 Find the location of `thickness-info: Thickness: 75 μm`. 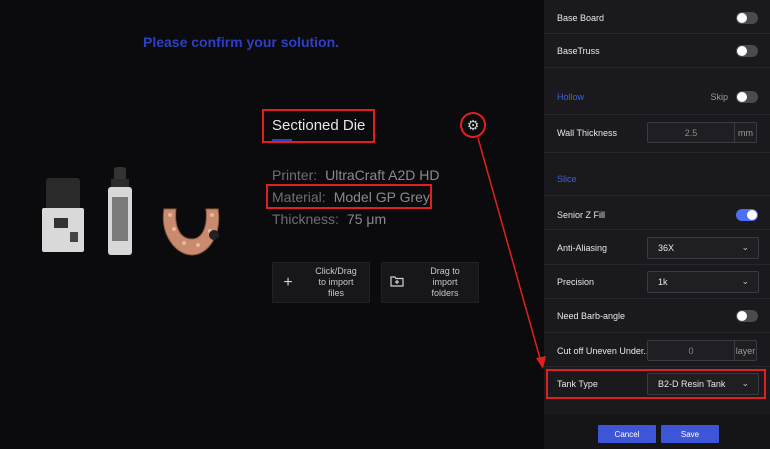

thickness-info: Thickness: 75 μm is located at coordinates (329, 219).